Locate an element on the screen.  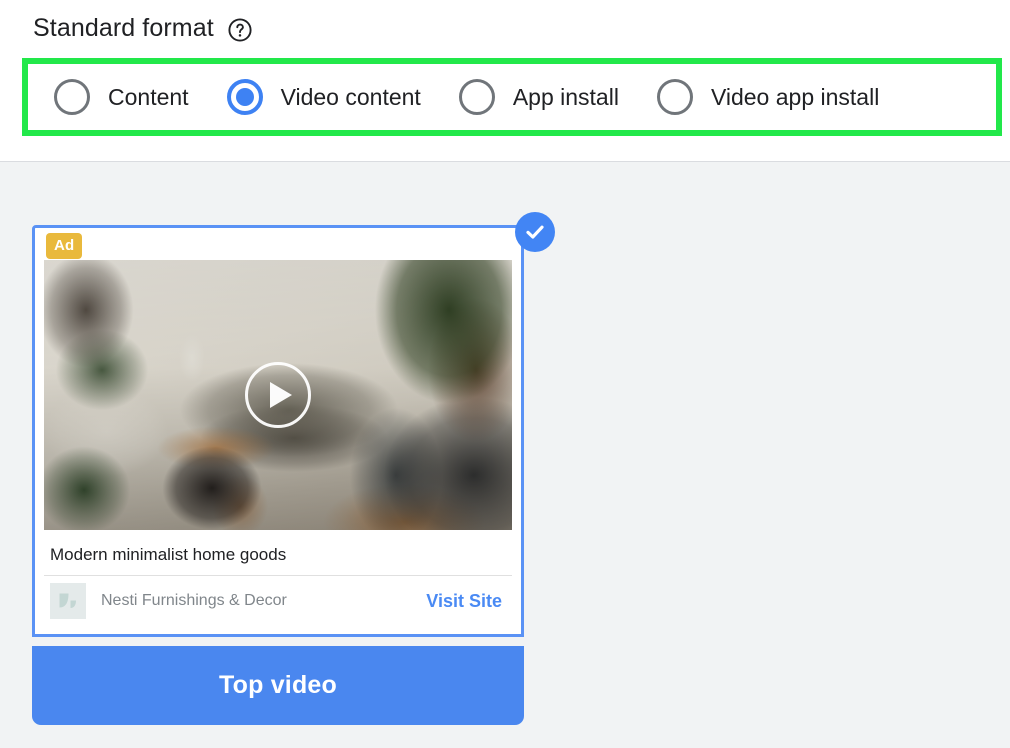
play-button-icon is located at coordinates (278, 395).